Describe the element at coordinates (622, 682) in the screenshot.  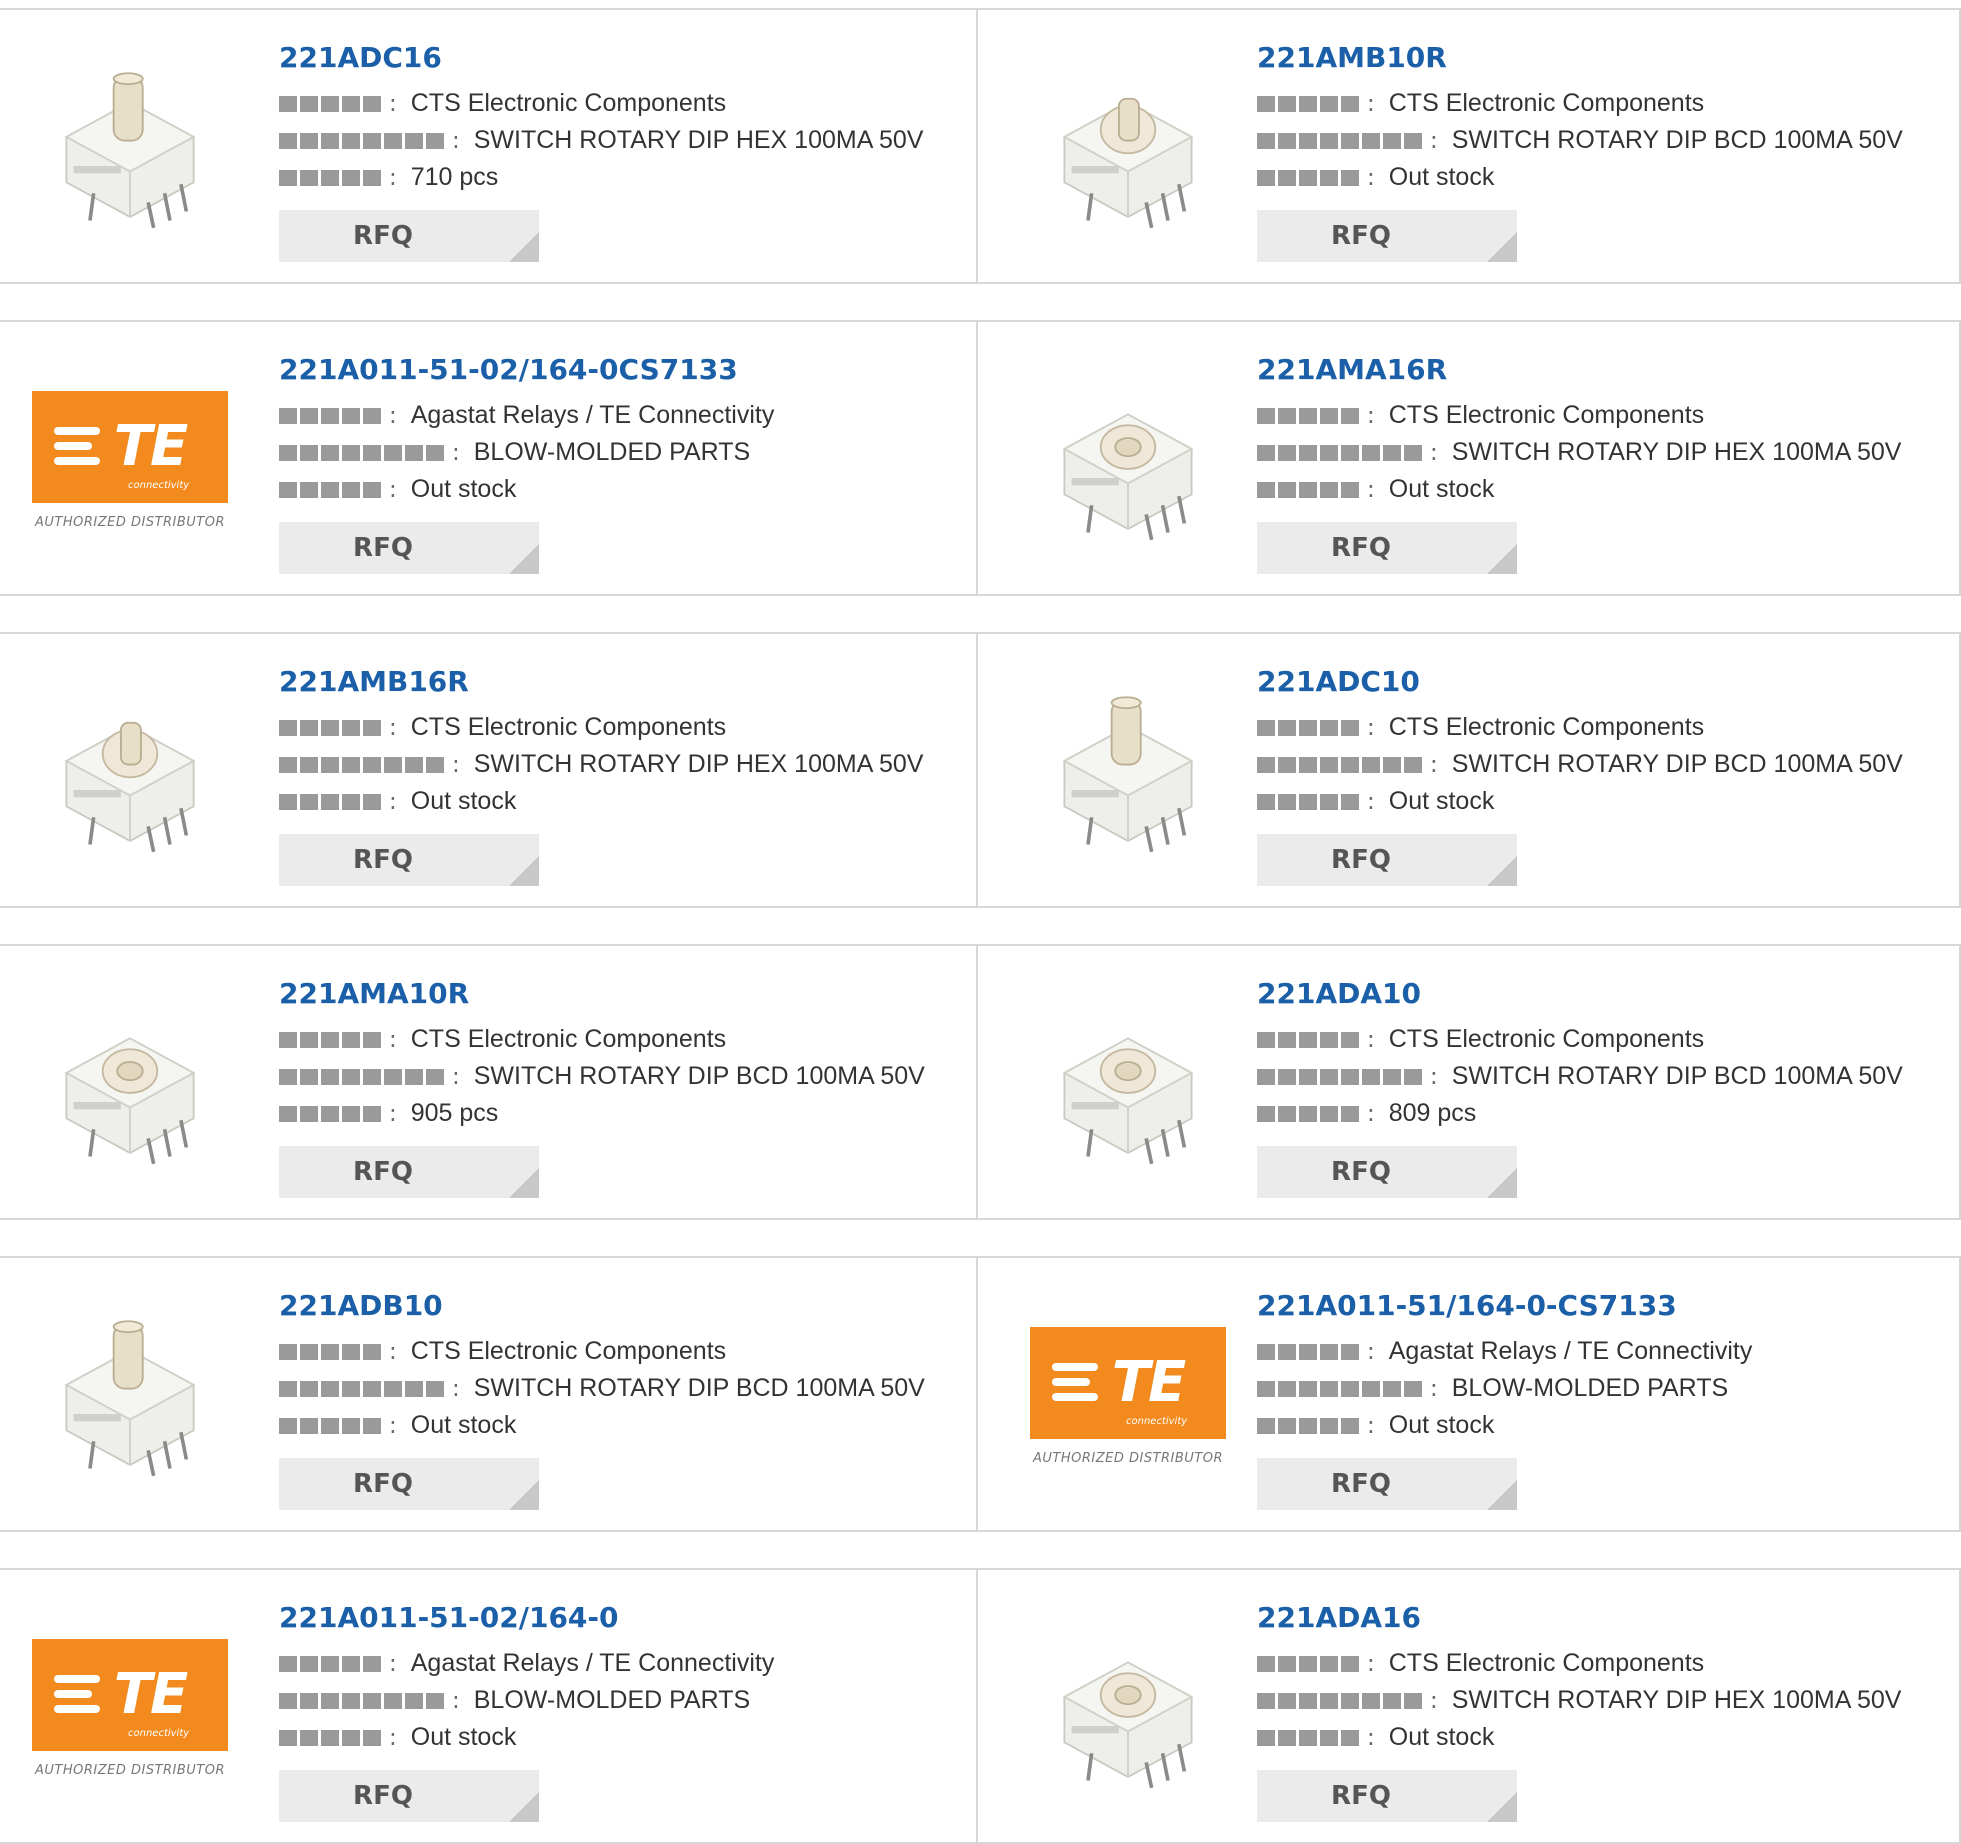
I see `part-number-link: 221AMB16R` at that location.